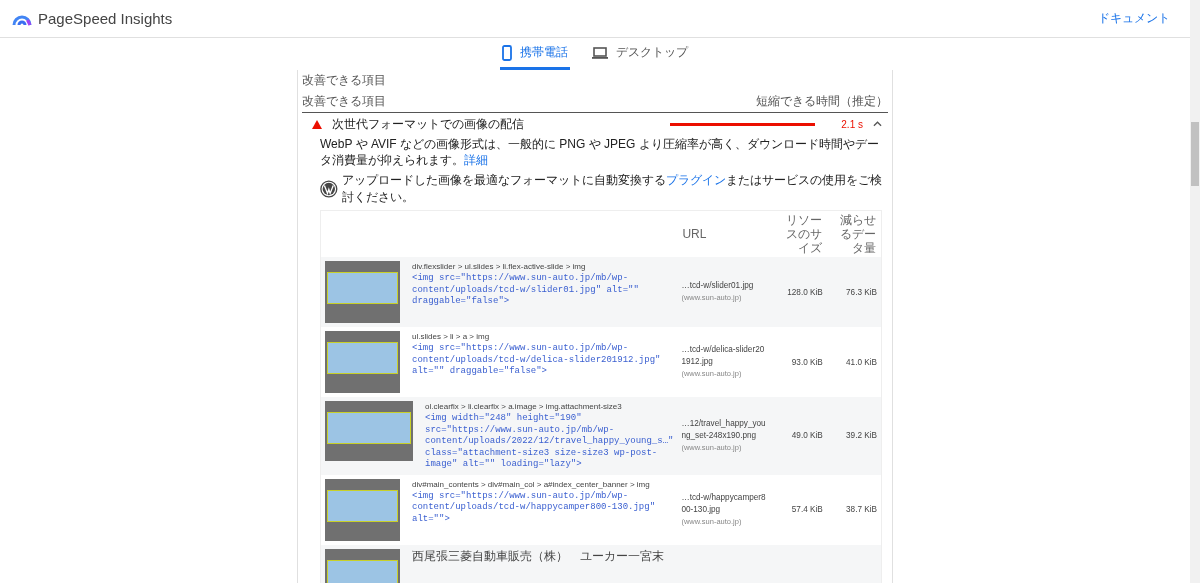 Image resolution: width=1200 pixels, height=583 pixels. What do you see at coordinates (105, 18) in the screenshot?
I see `app-title: PageSpeed Insights` at bounding box center [105, 18].